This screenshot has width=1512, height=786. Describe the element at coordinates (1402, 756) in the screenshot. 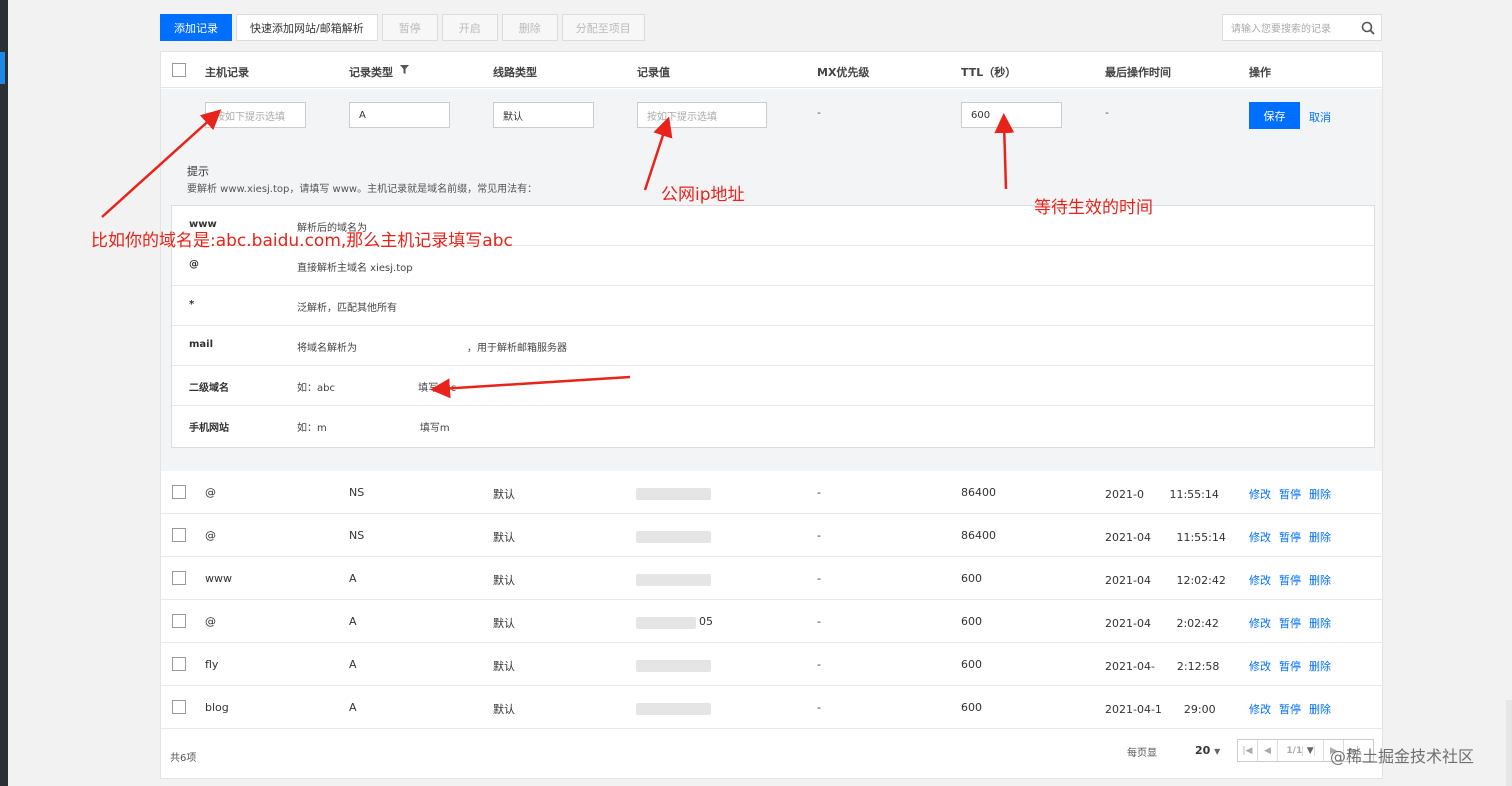

I see `watermark: @稀土掘金技术社区` at that location.